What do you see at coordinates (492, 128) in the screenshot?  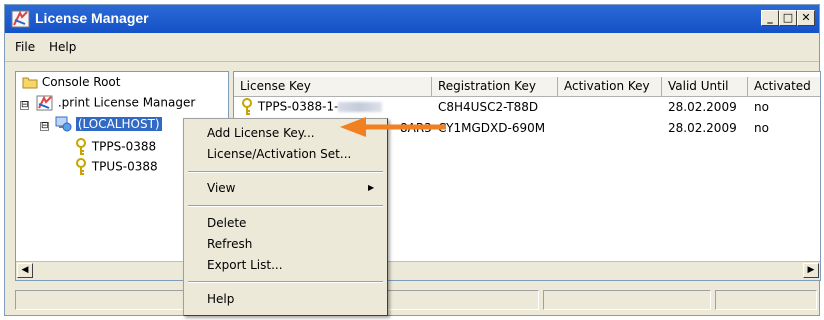 I see `registration-key-cell: CY1MGDXD-690M` at bounding box center [492, 128].